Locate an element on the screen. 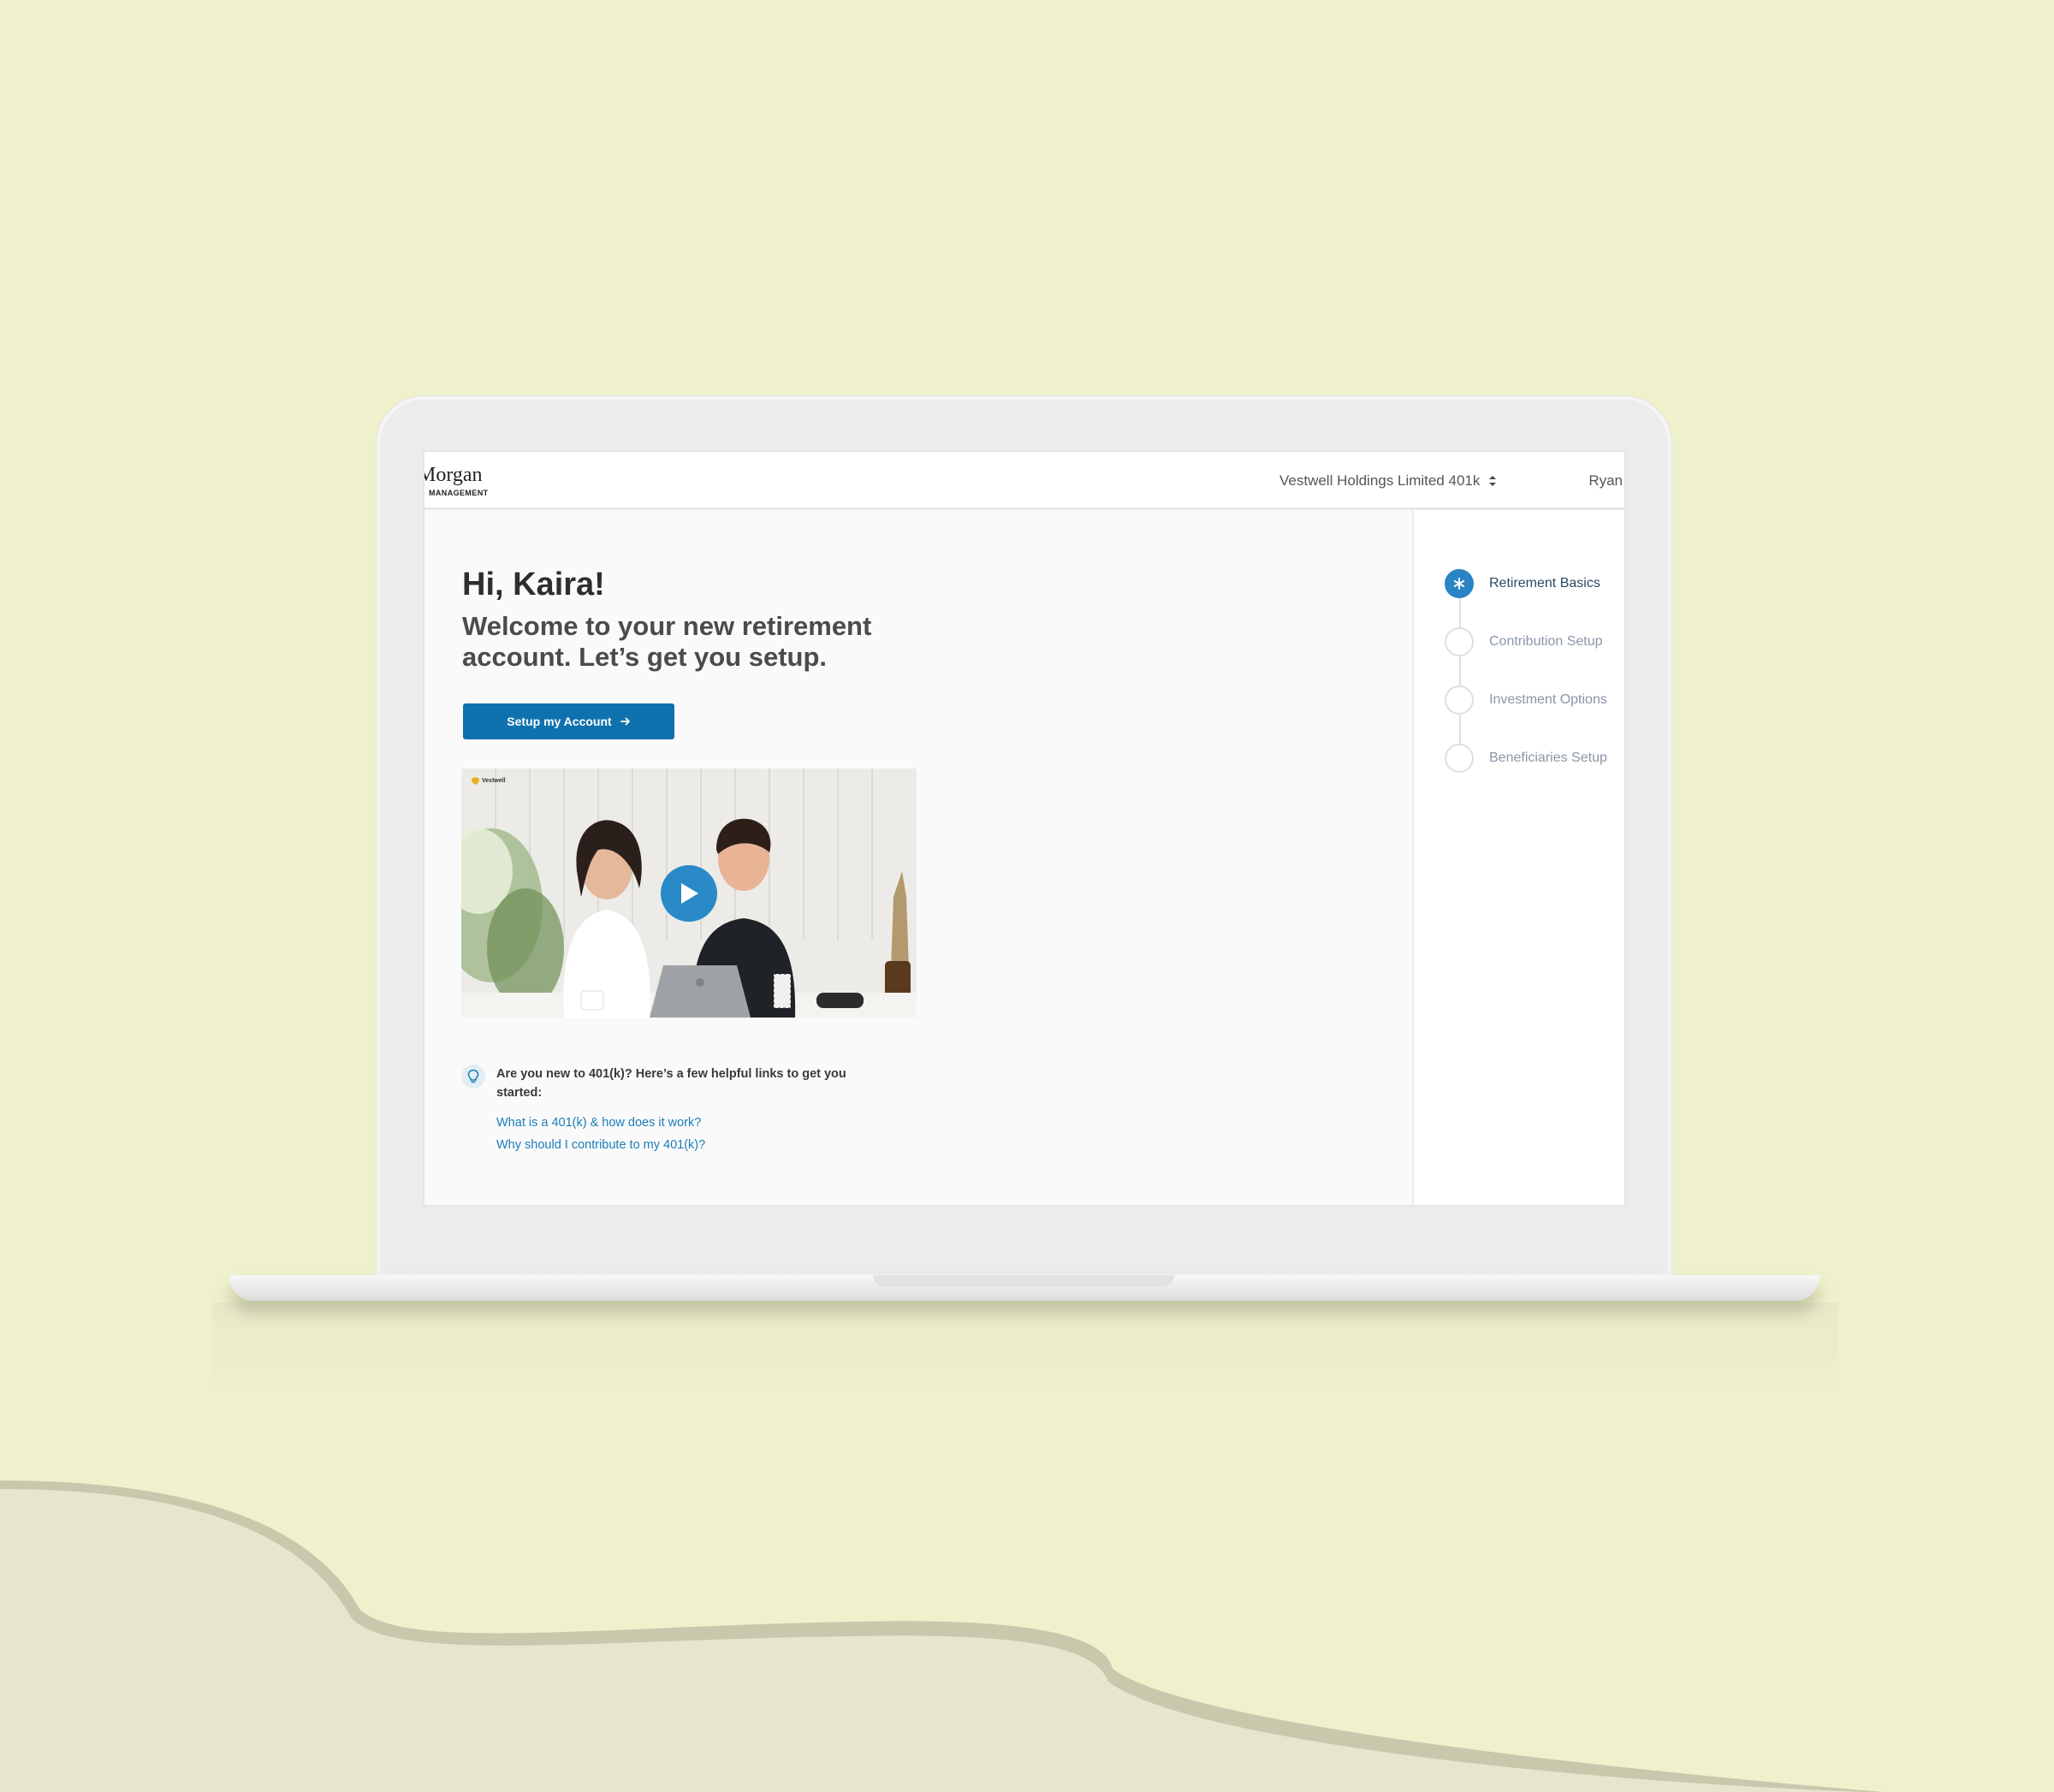 This screenshot has width=2054, height=1792. setup-account-button: Setup my Account is located at coordinates (568, 721).